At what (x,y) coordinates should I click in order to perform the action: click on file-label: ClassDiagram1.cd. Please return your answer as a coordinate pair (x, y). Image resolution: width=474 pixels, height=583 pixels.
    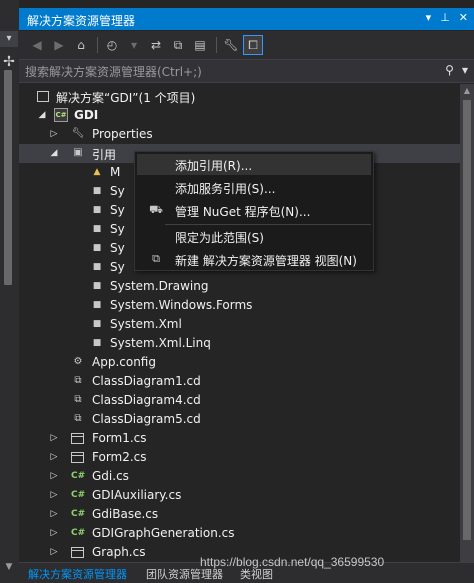
    Looking at the image, I should click on (146, 381).